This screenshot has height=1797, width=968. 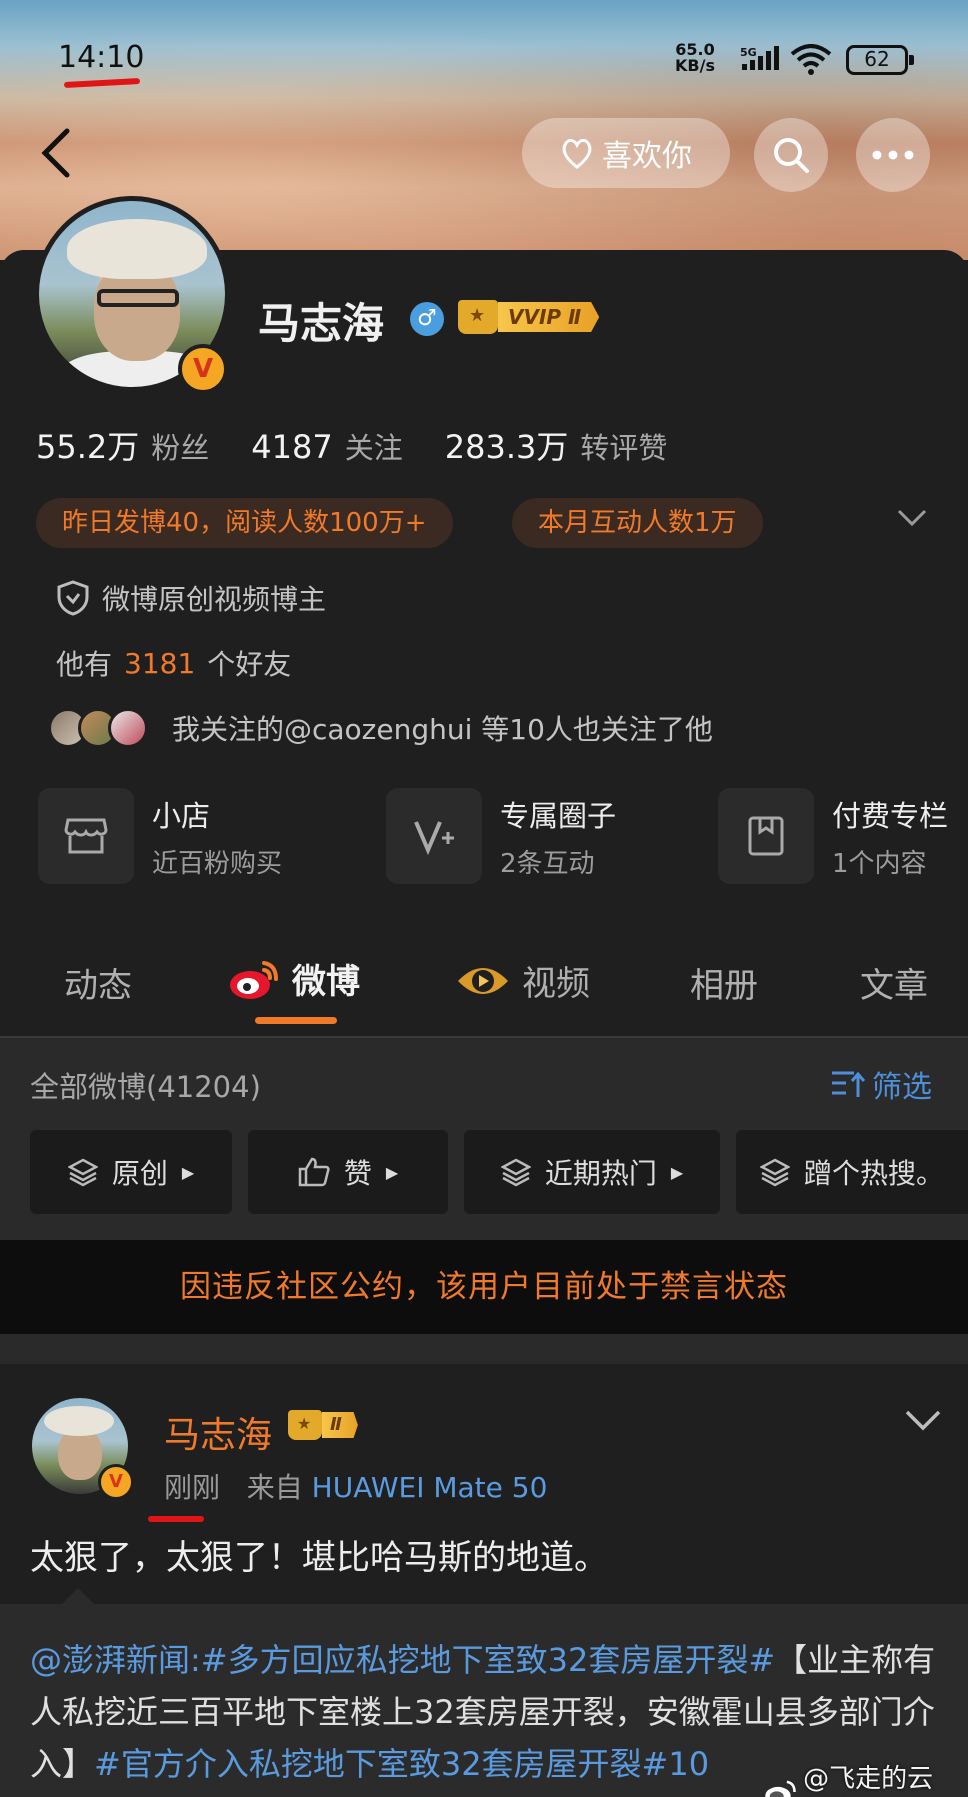 I want to click on repost-tail: 10, so click(x=689, y=1764).